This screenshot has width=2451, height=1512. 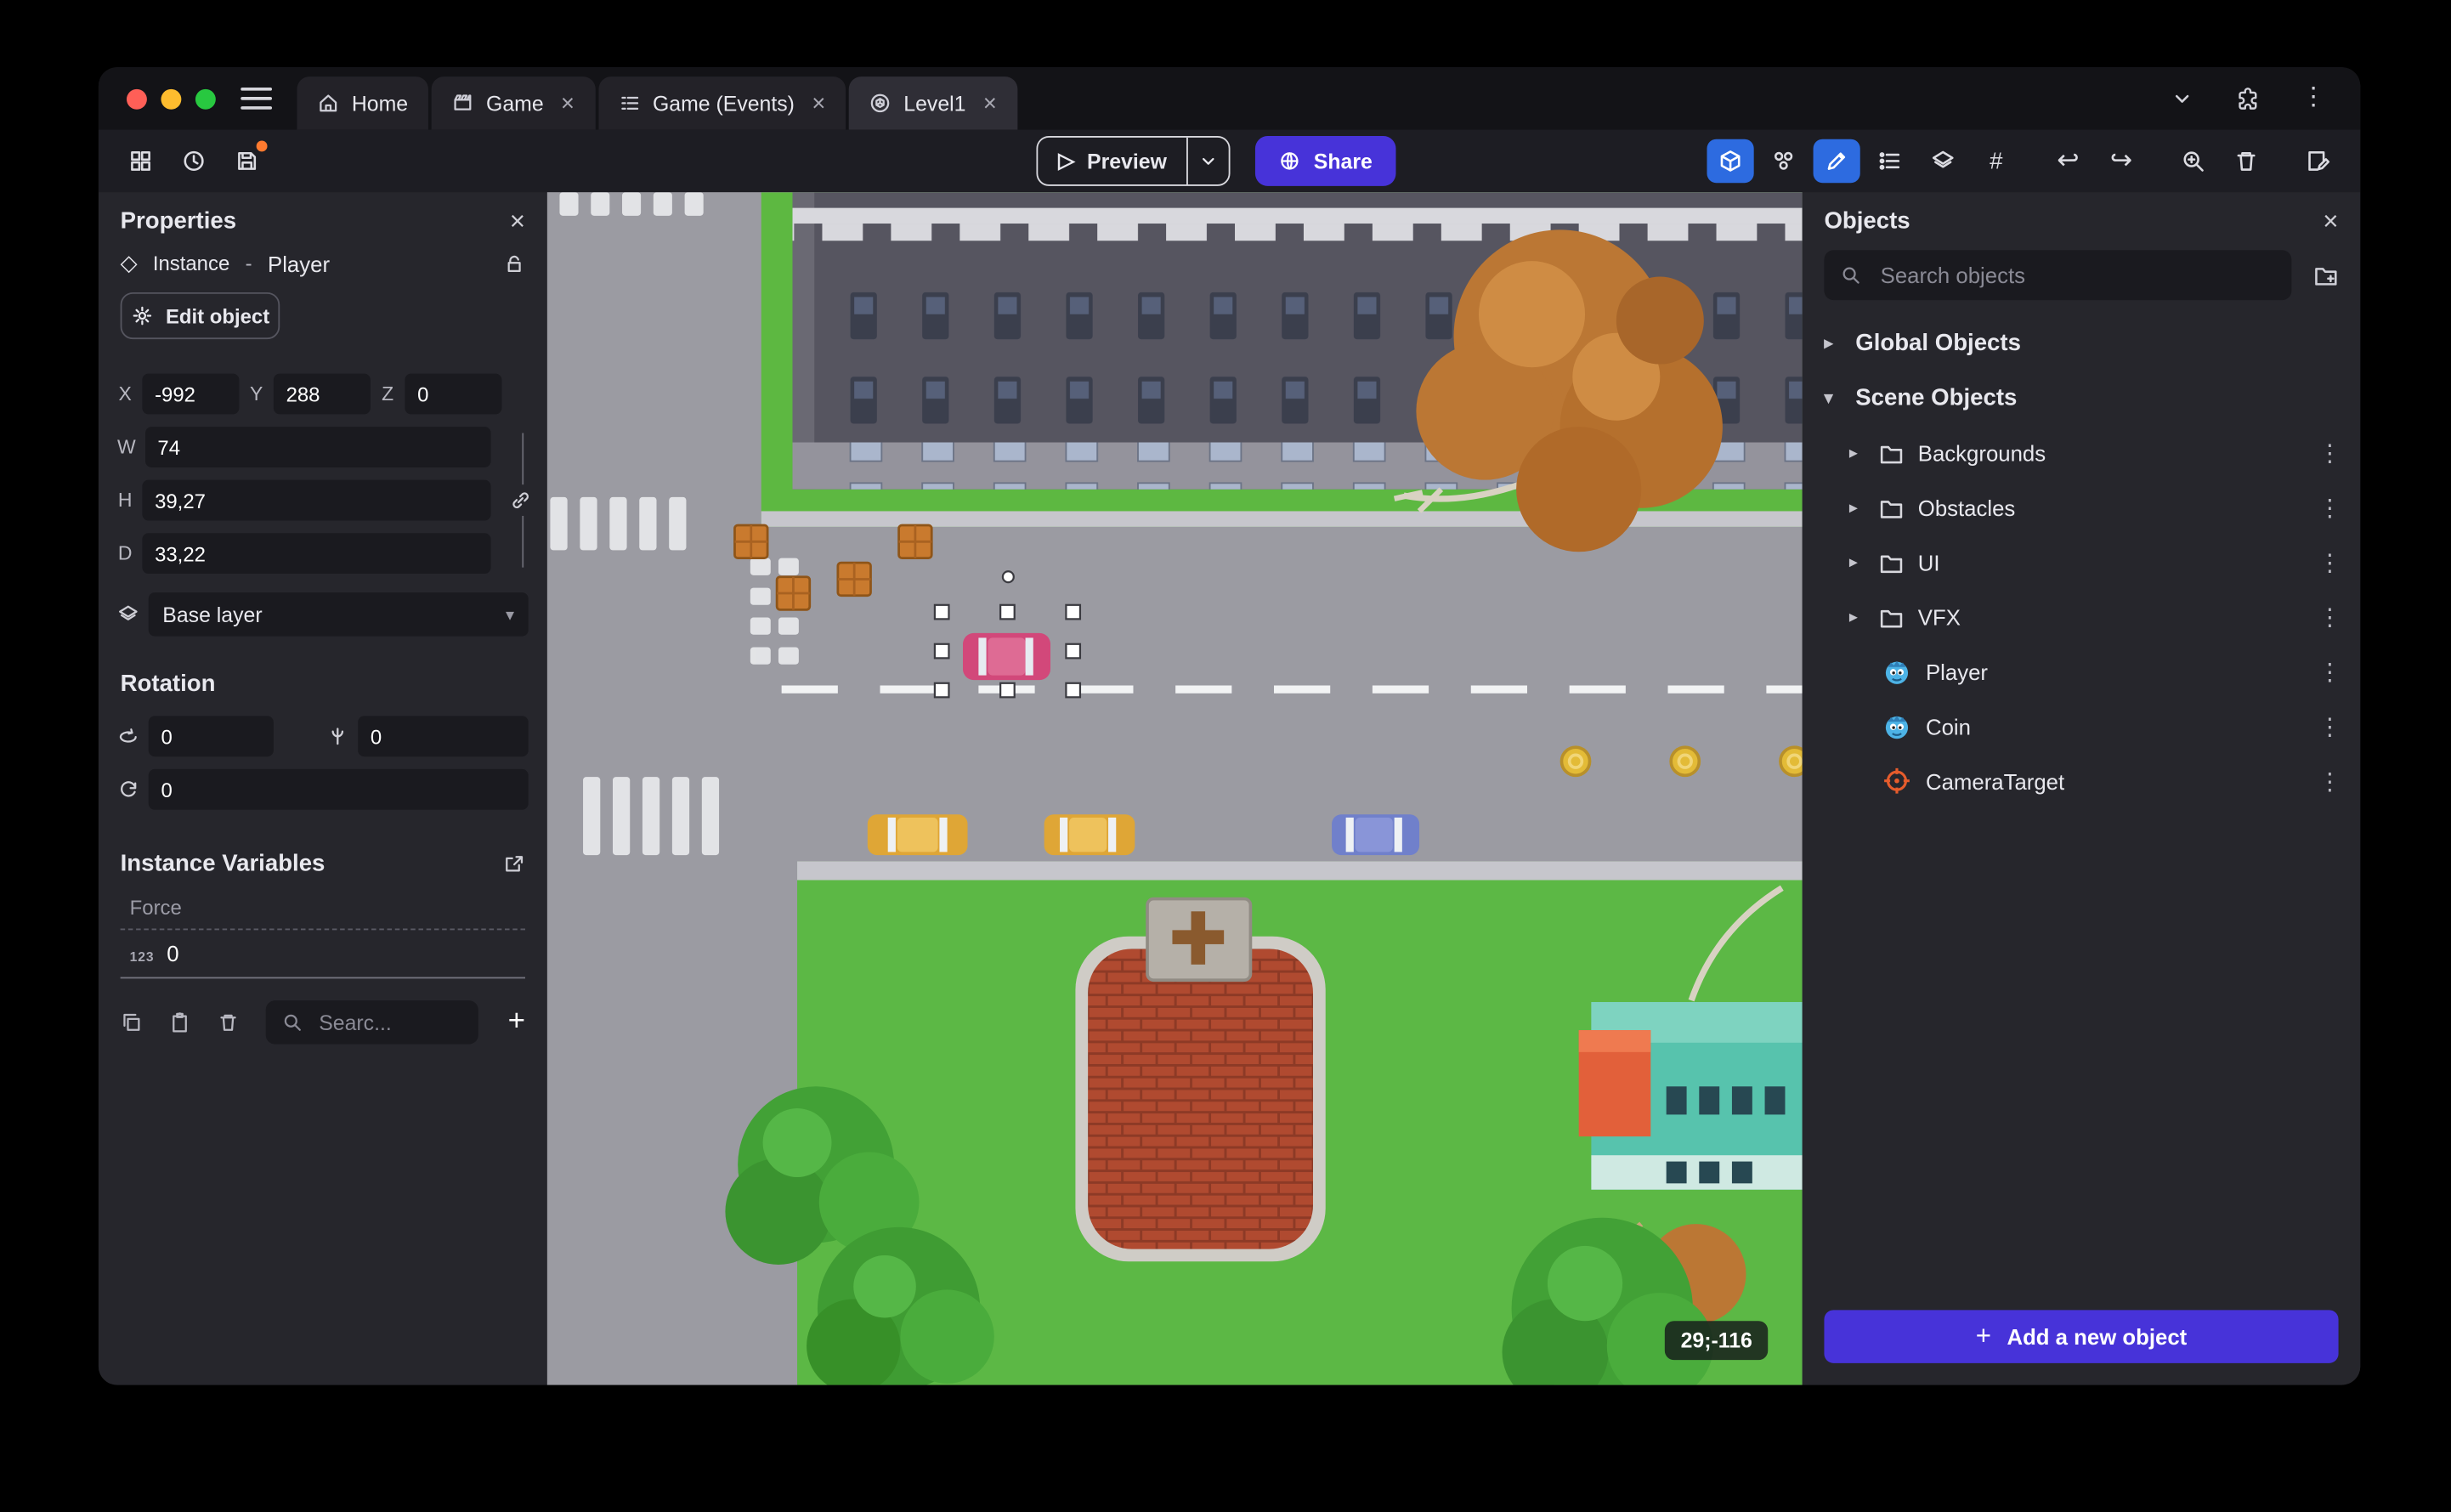 I want to click on layers-small-icon, so click(x=128, y=614).